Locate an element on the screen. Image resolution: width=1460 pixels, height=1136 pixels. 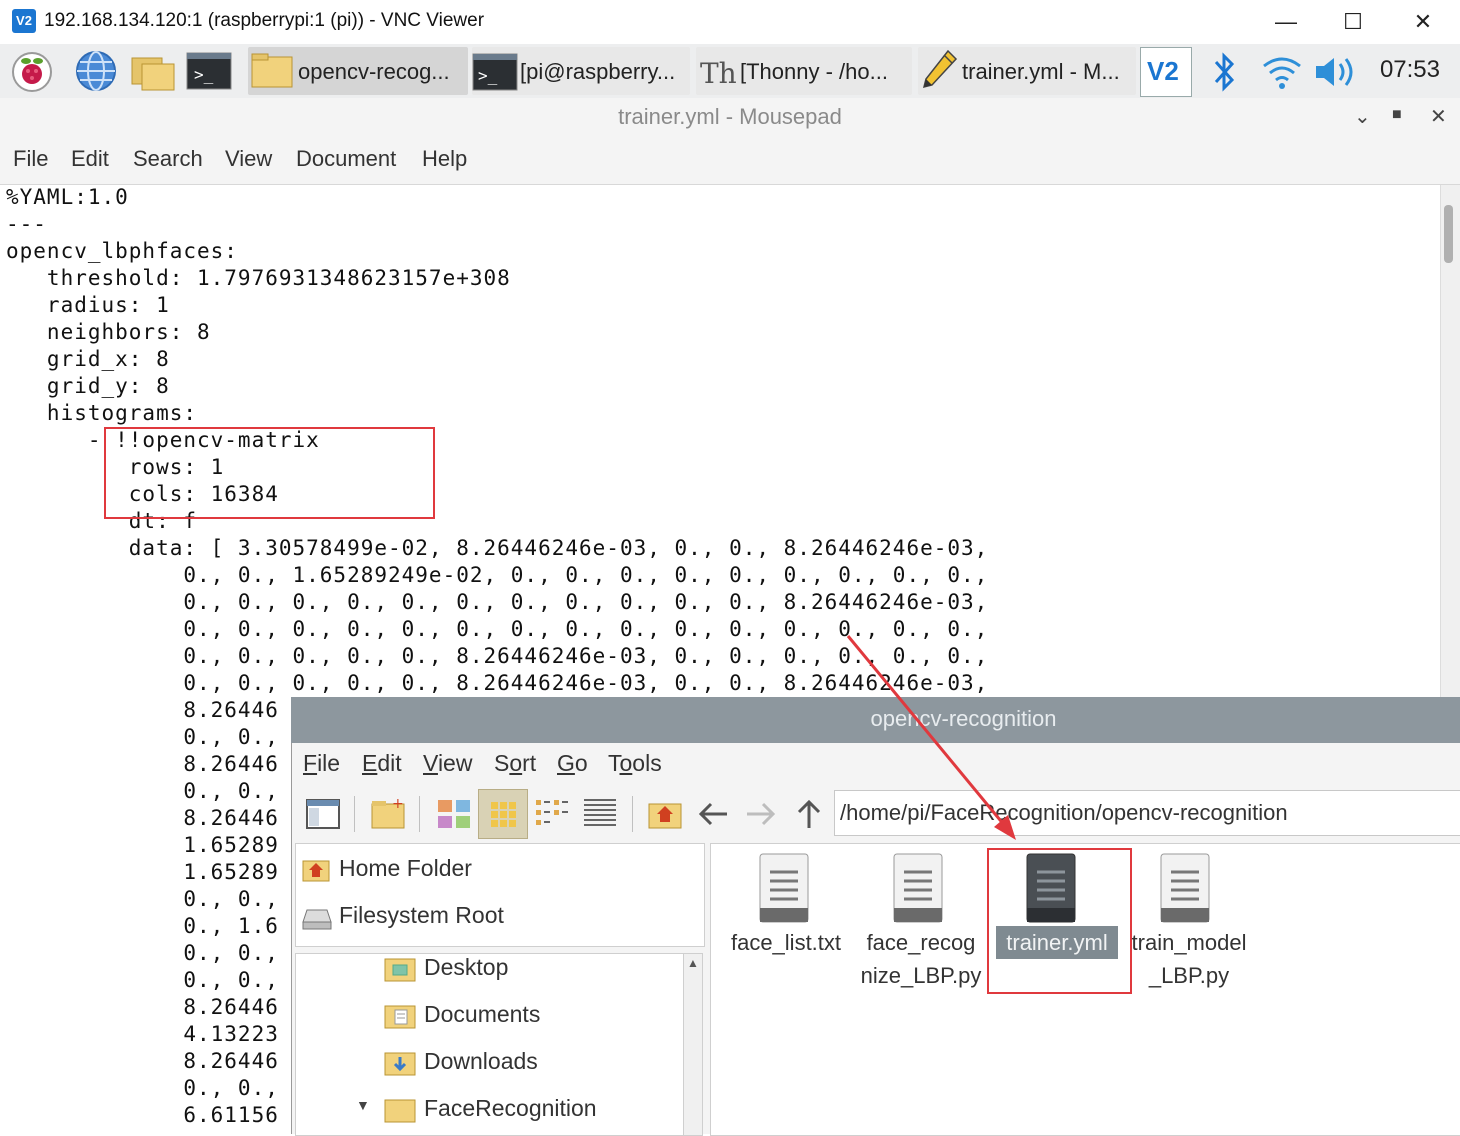
code-line: histograms: is located at coordinates (102, 413).